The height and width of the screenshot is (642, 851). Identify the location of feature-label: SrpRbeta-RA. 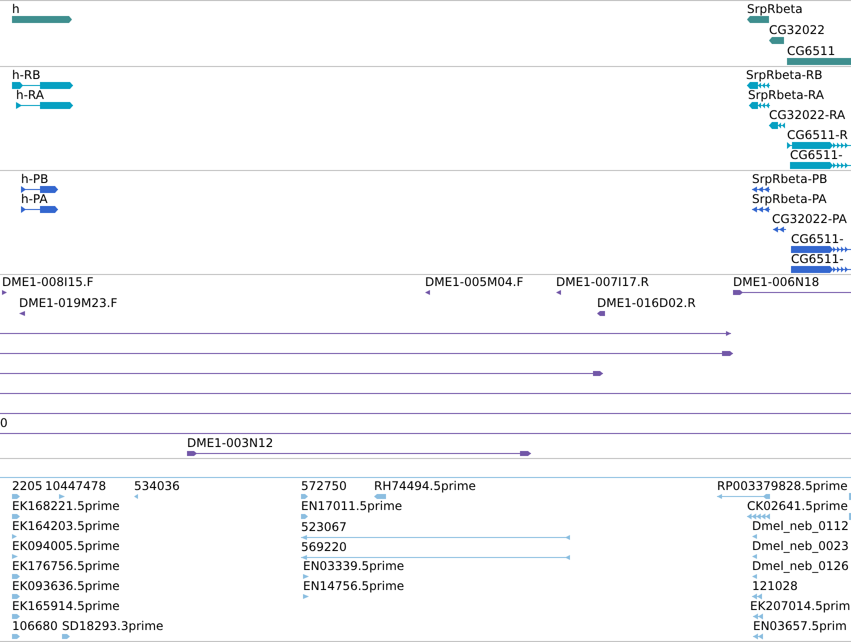
(786, 95).